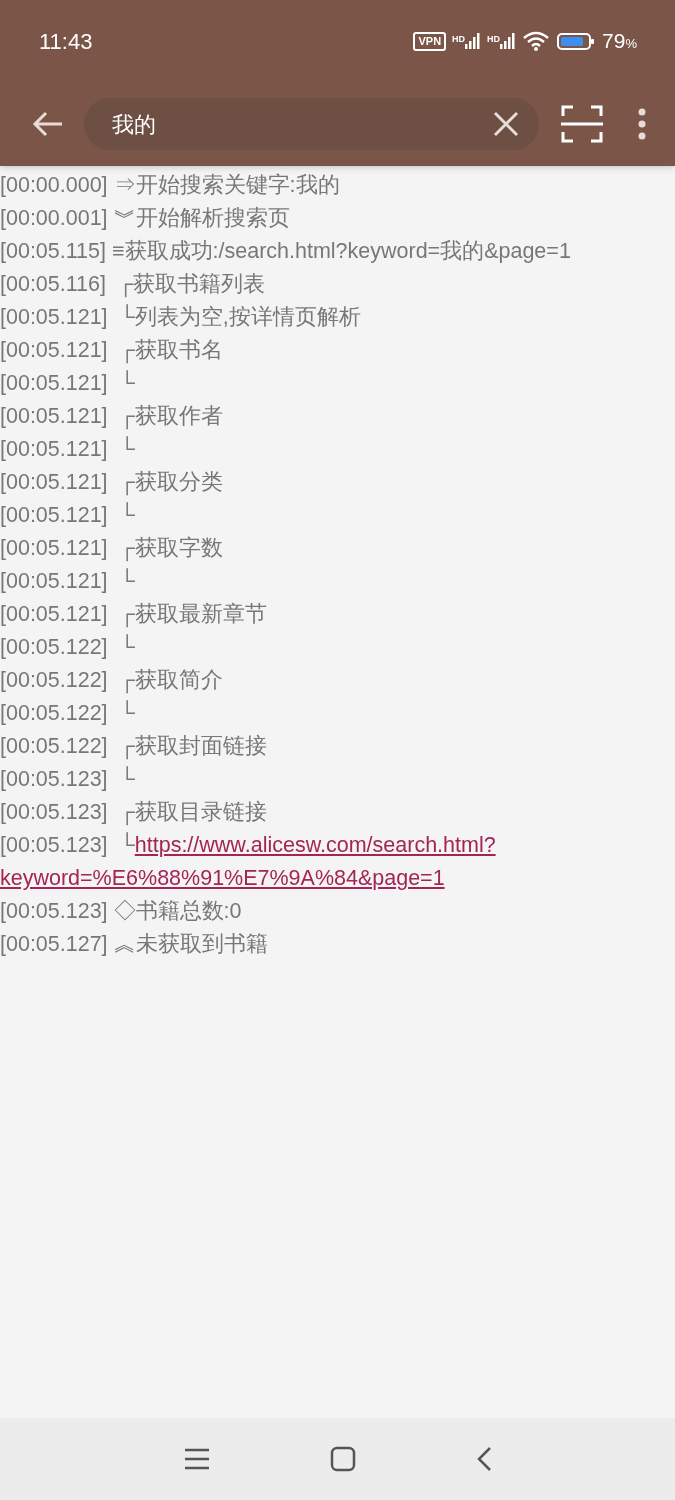 This screenshot has width=675, height=1500. What do you see at coordinates (619, 41) in the screenshot?
I see `battery-percent: 79%` at bounding box center [619, 41].